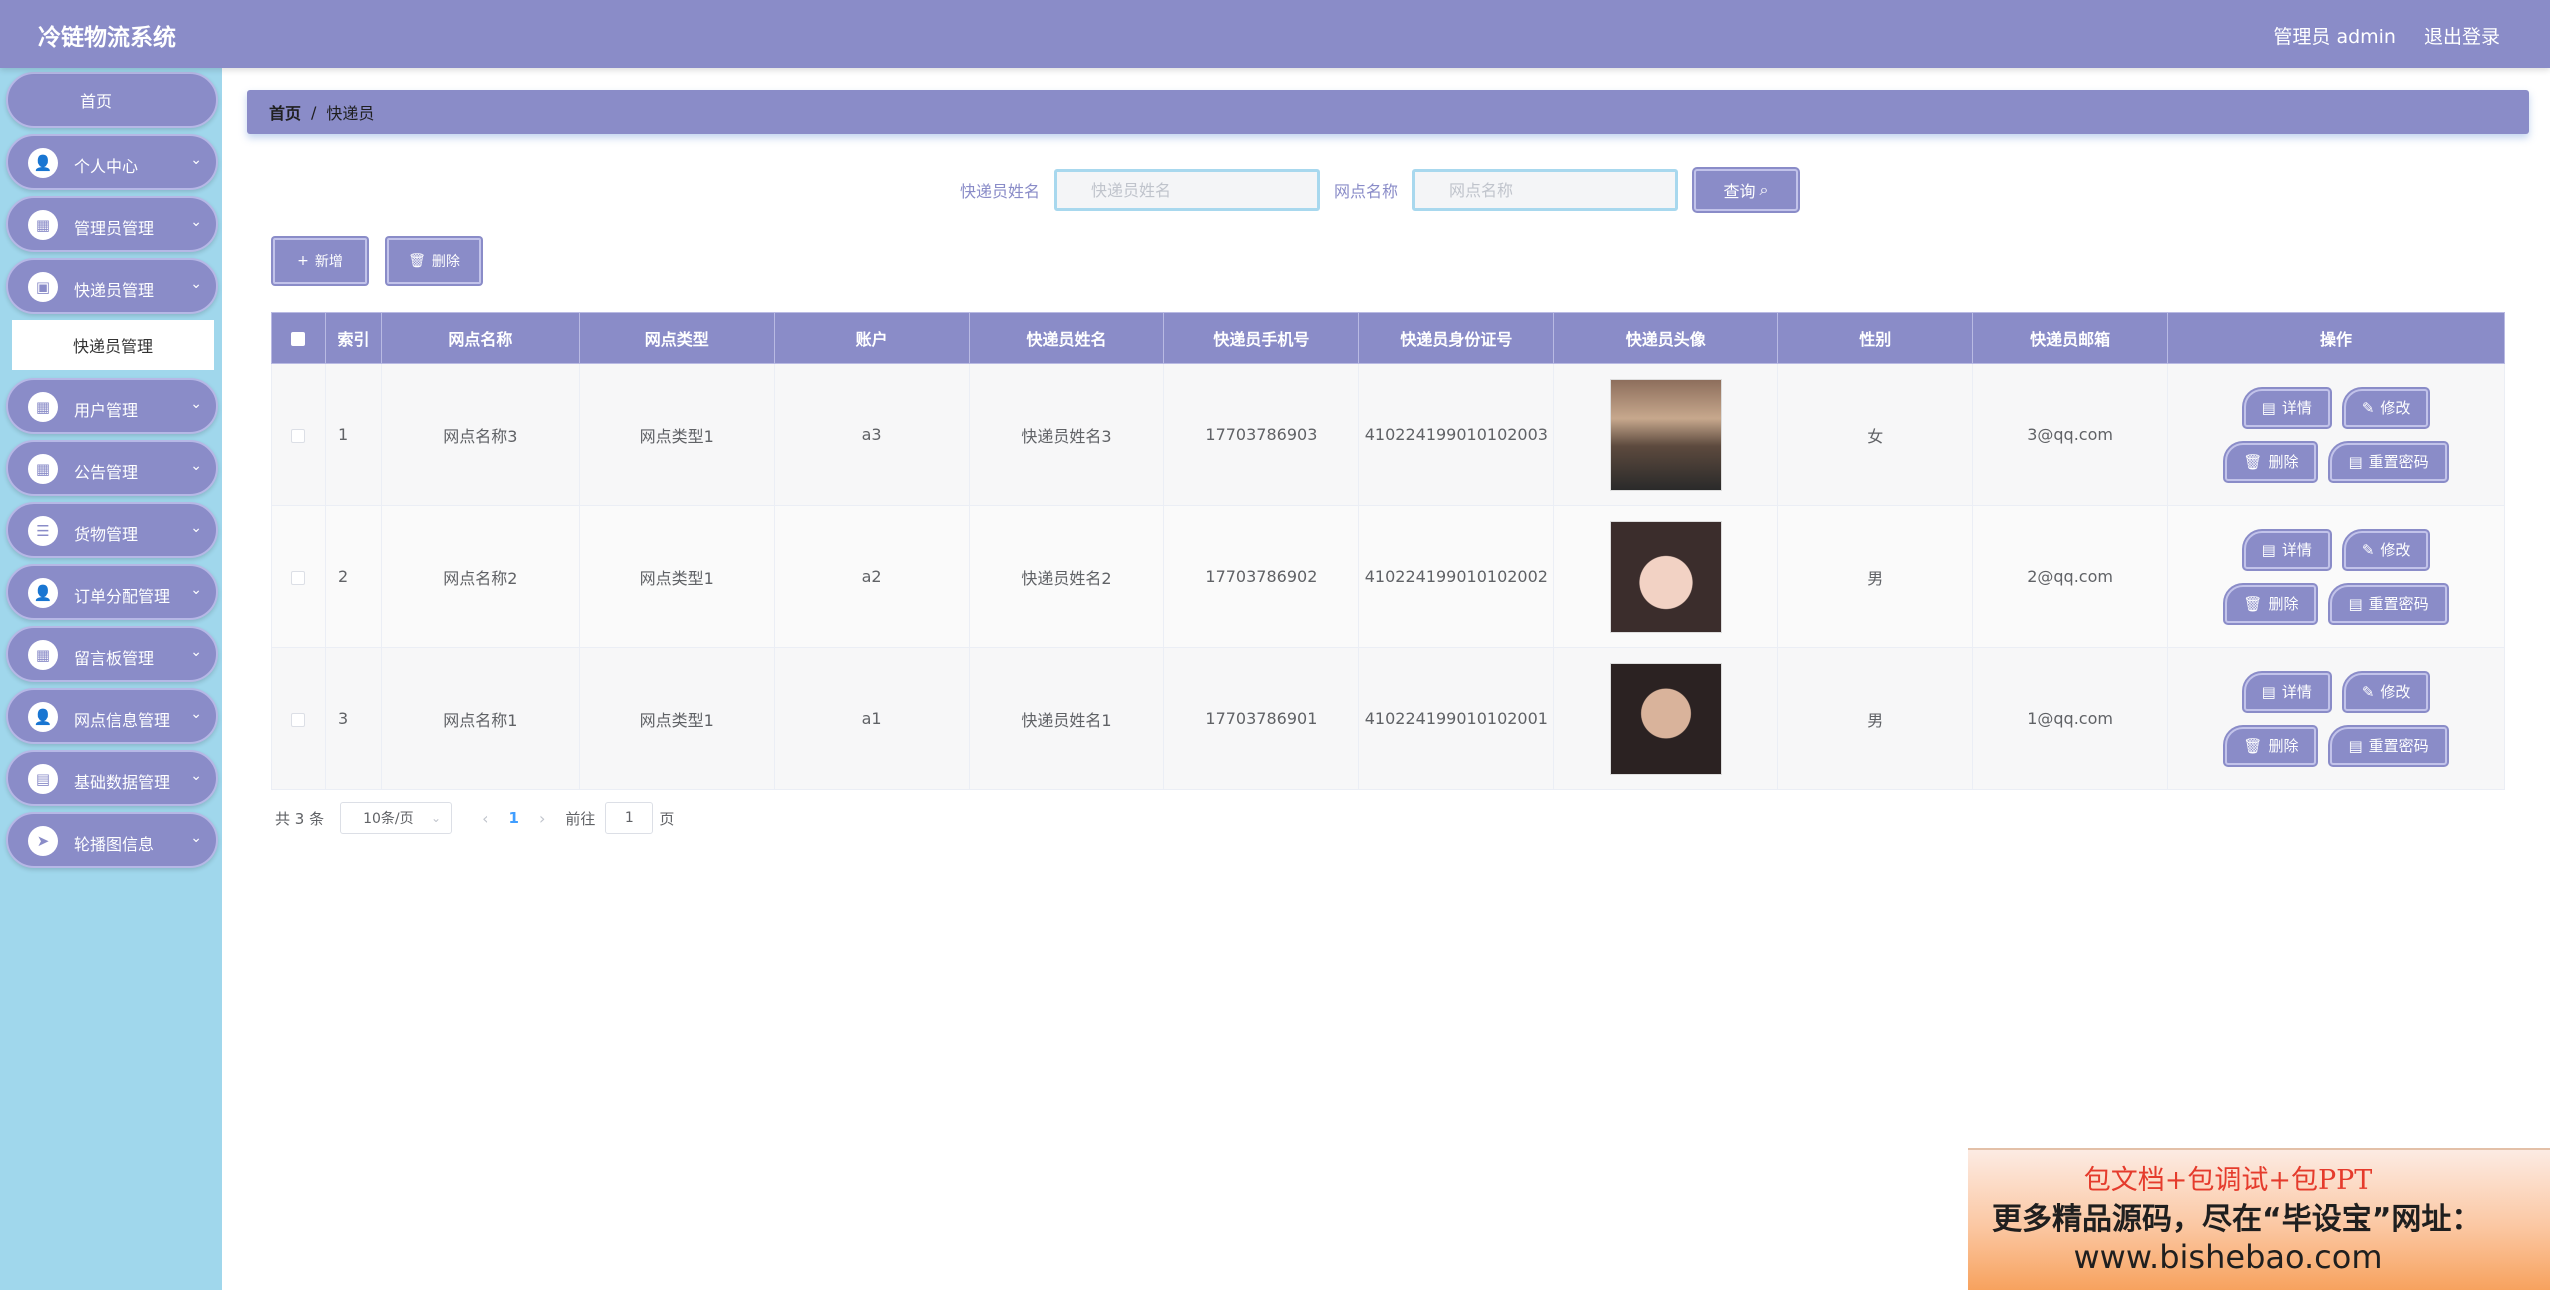 Image resolution: width=2550 pixels, height=1290 pixels. Describe the element at coordinates (2070, 338) in the screenshot. I see `column-header: 快递员邮箱` at that location.